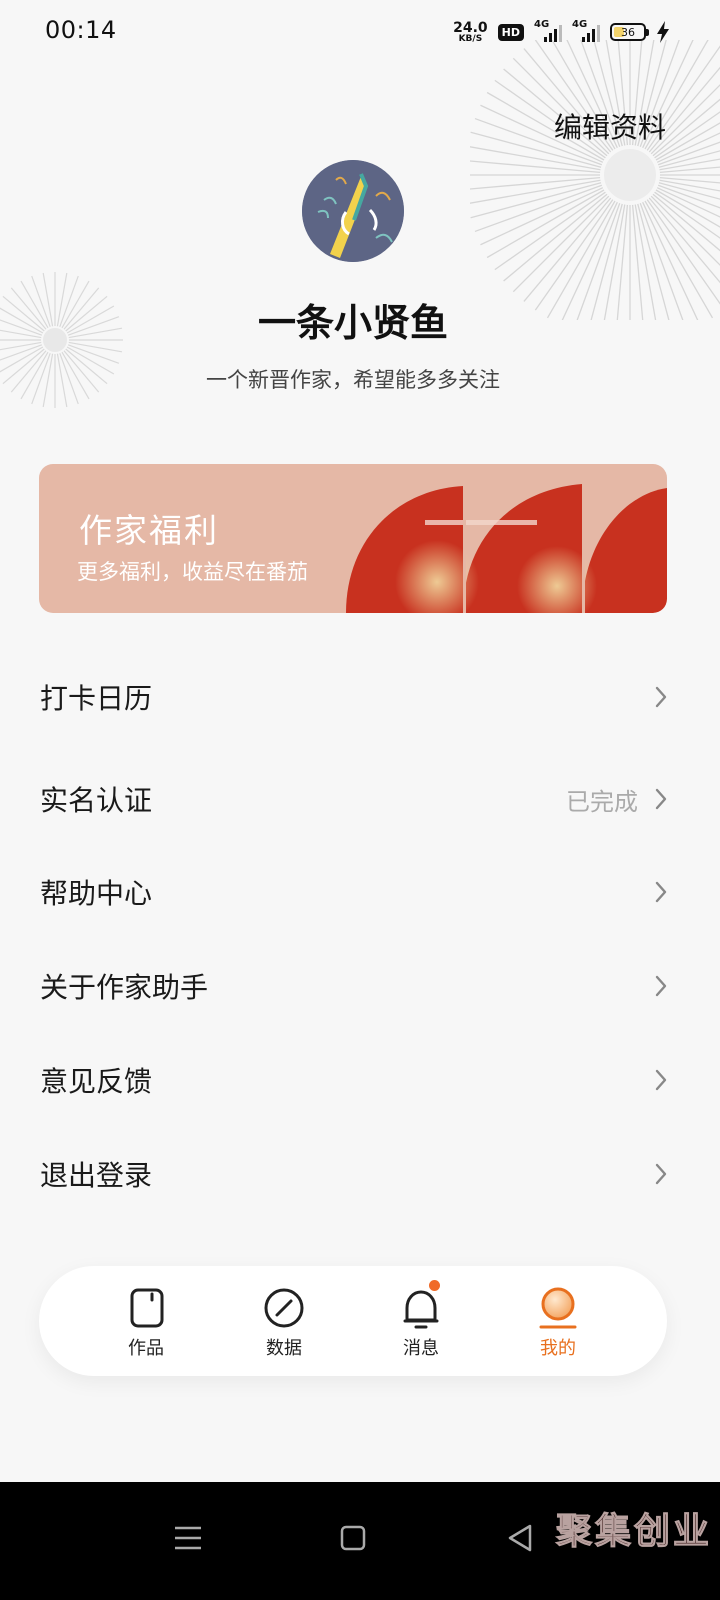  Describe the element at coordinates (354, 986) in the screenshot. I see `menu-item-about: 关于作家助手` at that location.